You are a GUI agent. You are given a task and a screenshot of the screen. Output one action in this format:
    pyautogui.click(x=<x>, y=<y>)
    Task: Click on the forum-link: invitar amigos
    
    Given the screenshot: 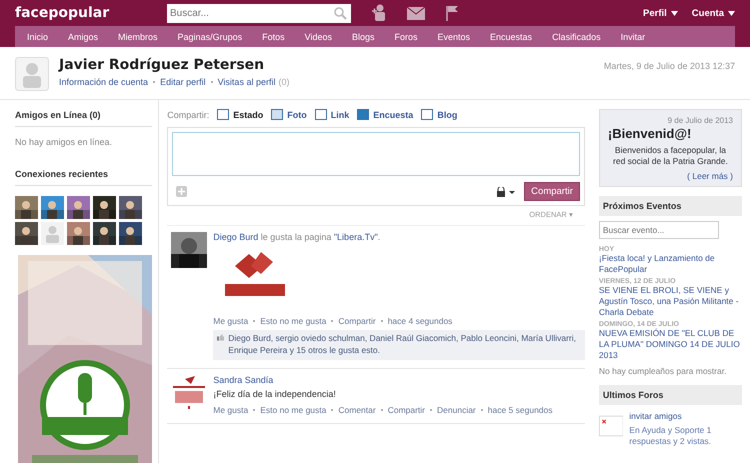 What is the action you would take?
    pyautogui.click(x=685, y=416)
    